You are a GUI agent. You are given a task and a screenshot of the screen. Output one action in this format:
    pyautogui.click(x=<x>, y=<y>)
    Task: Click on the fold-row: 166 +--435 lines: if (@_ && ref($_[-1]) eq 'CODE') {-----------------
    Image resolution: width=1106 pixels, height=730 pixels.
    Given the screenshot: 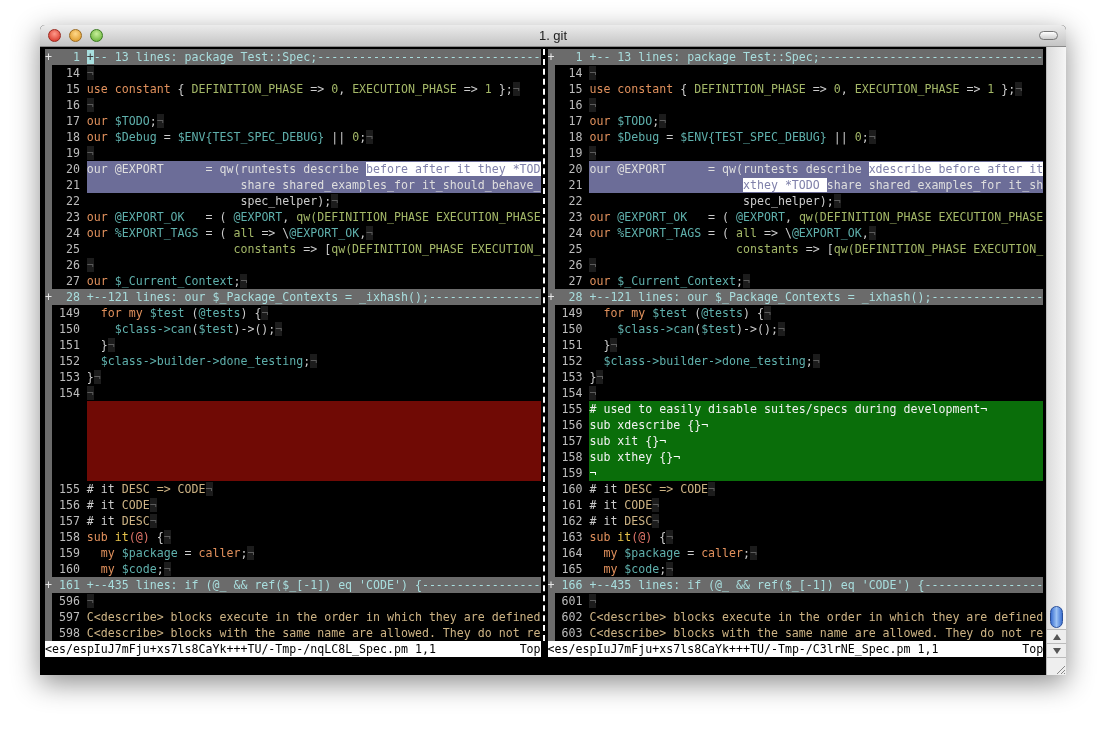 What is the action you would take?
    pyautogui.click(x=799, y=585)
    